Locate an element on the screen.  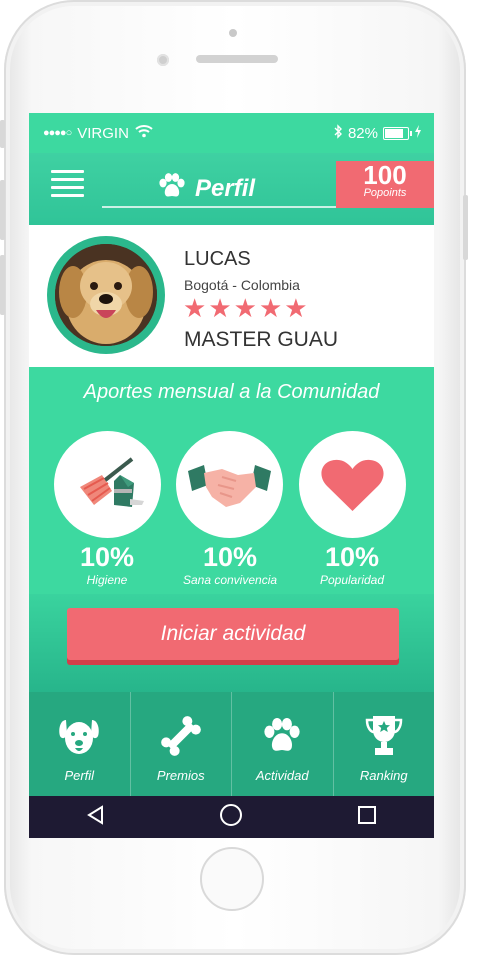
bluetooth-icon is located at coordinates (338, 133).